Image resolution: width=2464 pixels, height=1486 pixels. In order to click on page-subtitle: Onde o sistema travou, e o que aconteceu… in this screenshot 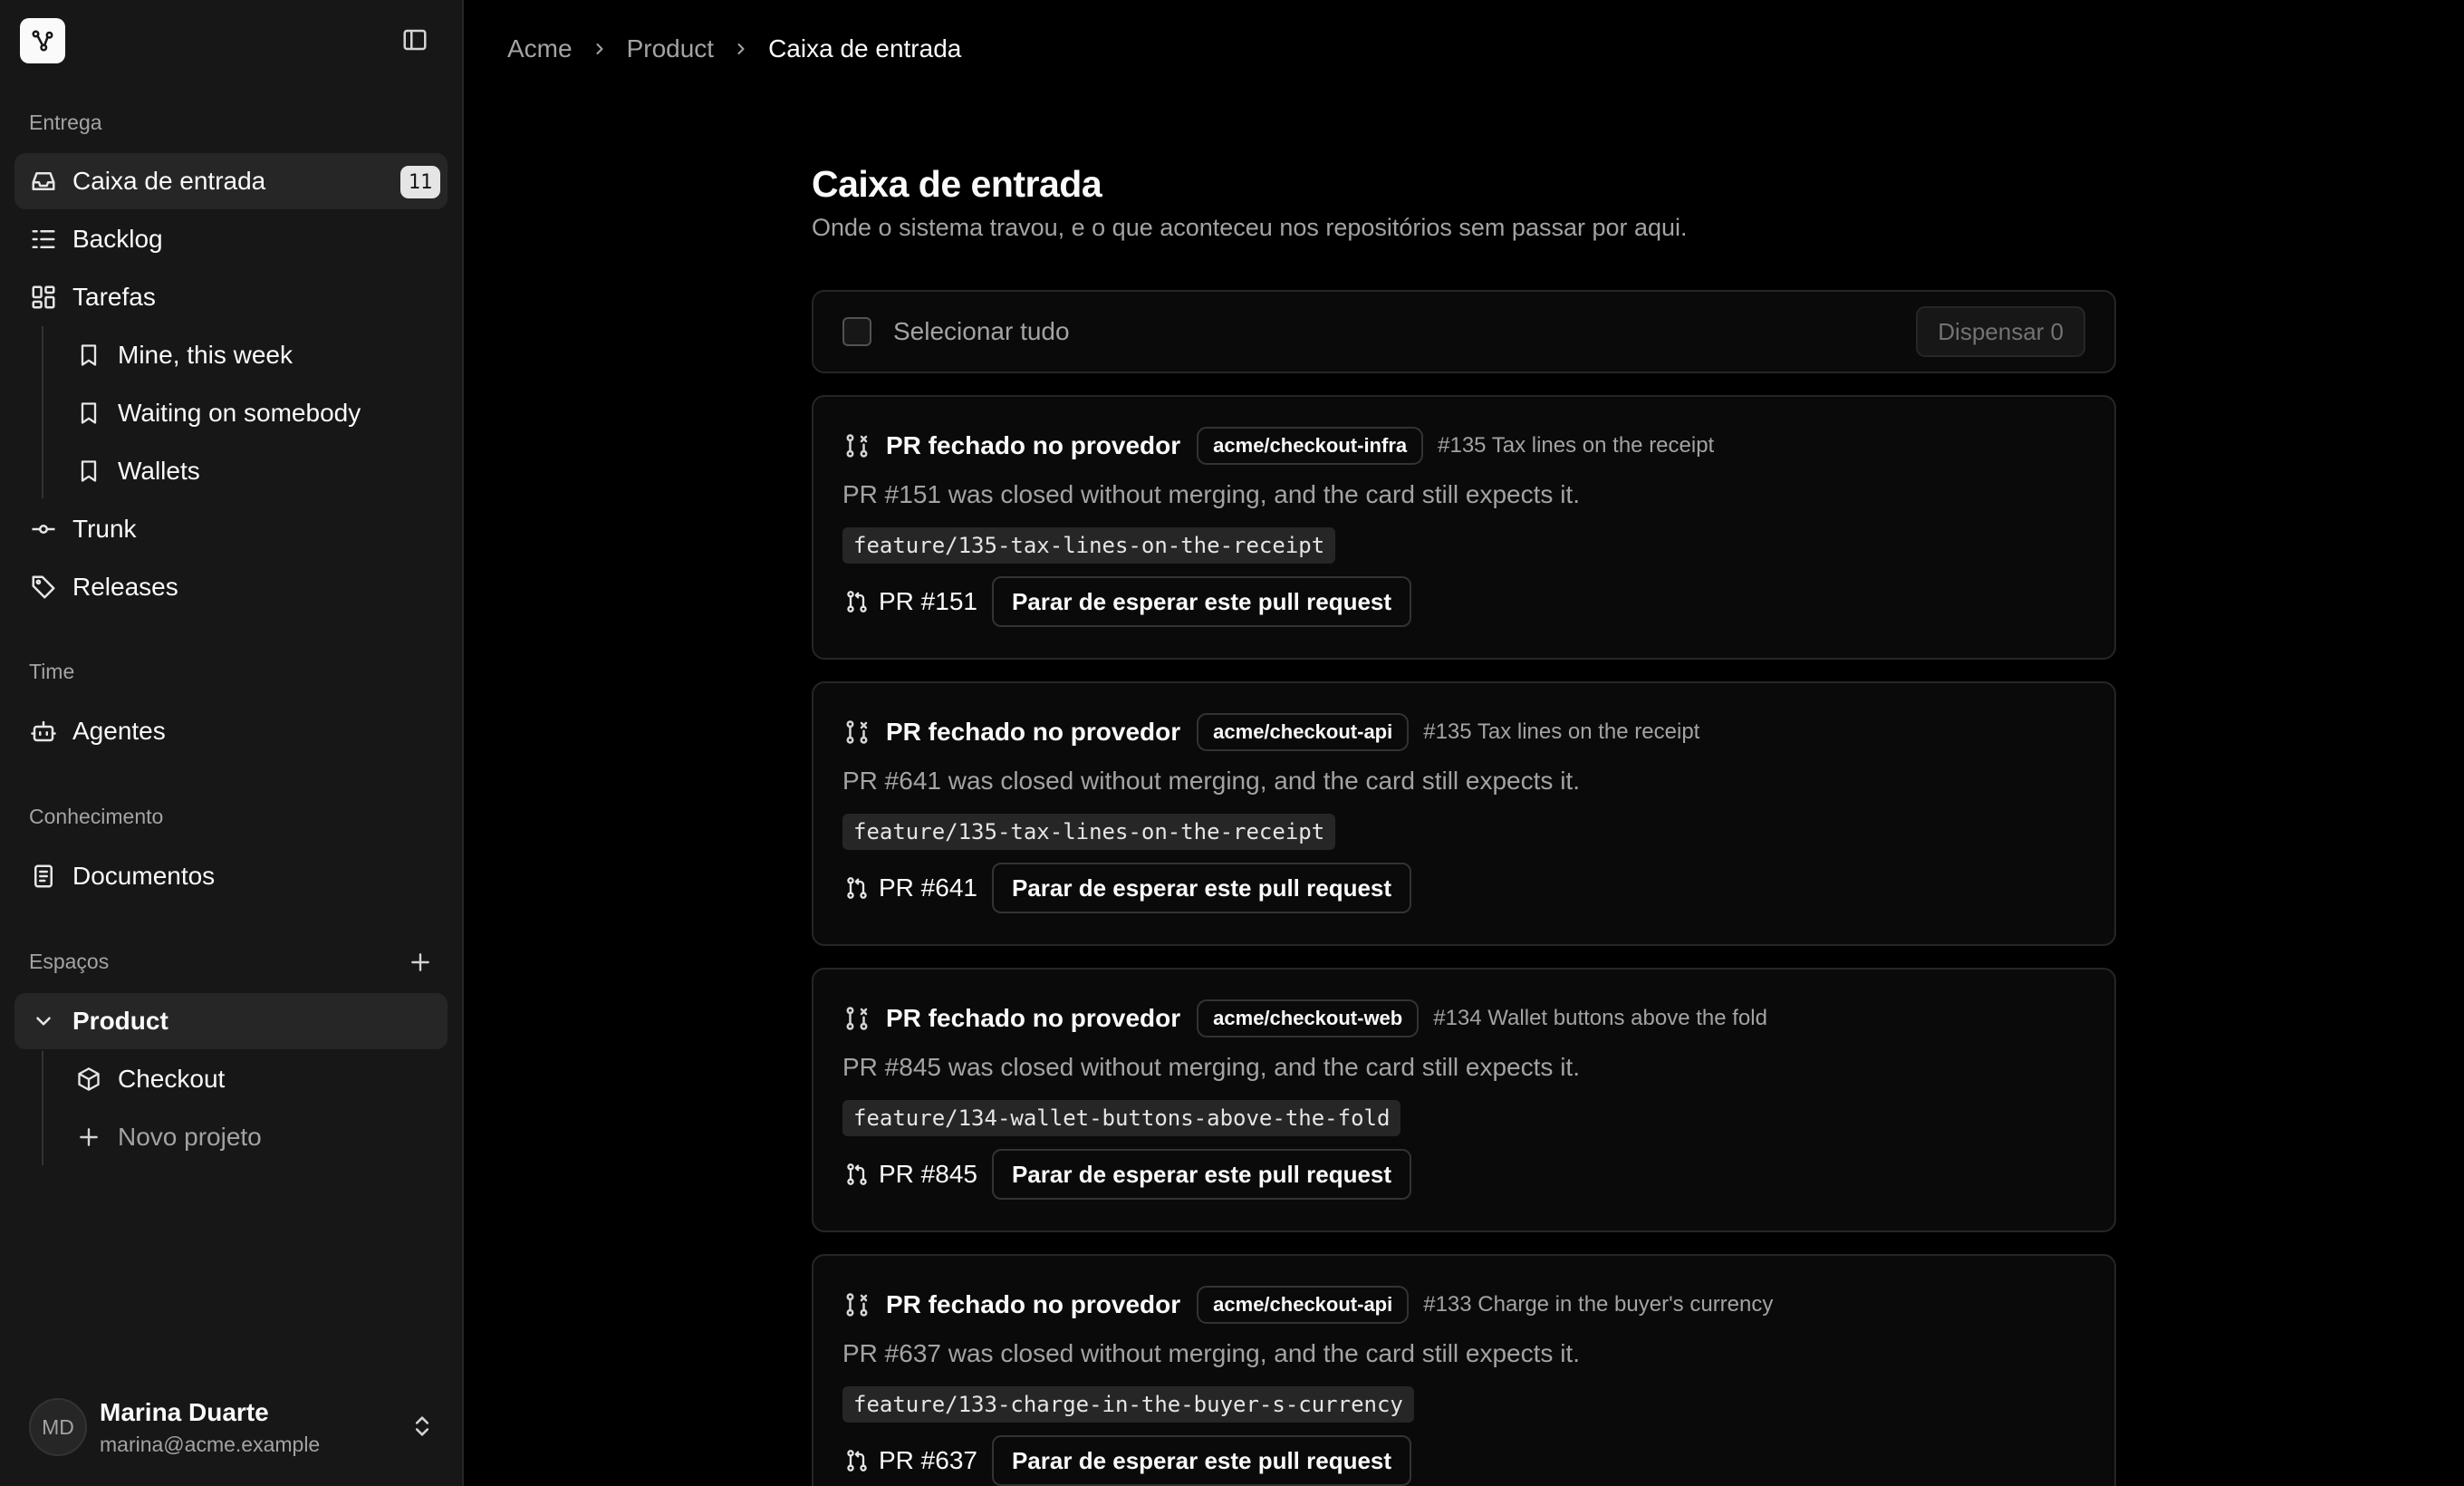, I will do `click(1250, 228)`.